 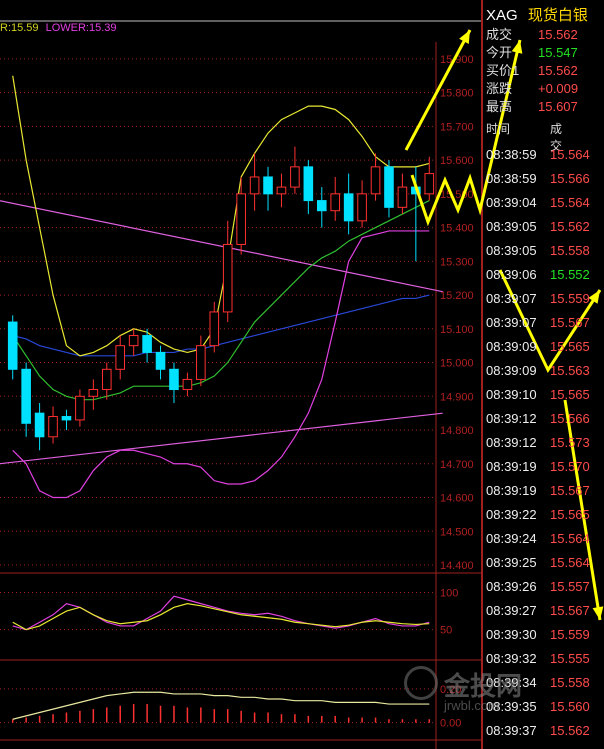 I want to click on ticks-time-header: 时间, so click(x=498, y=129).